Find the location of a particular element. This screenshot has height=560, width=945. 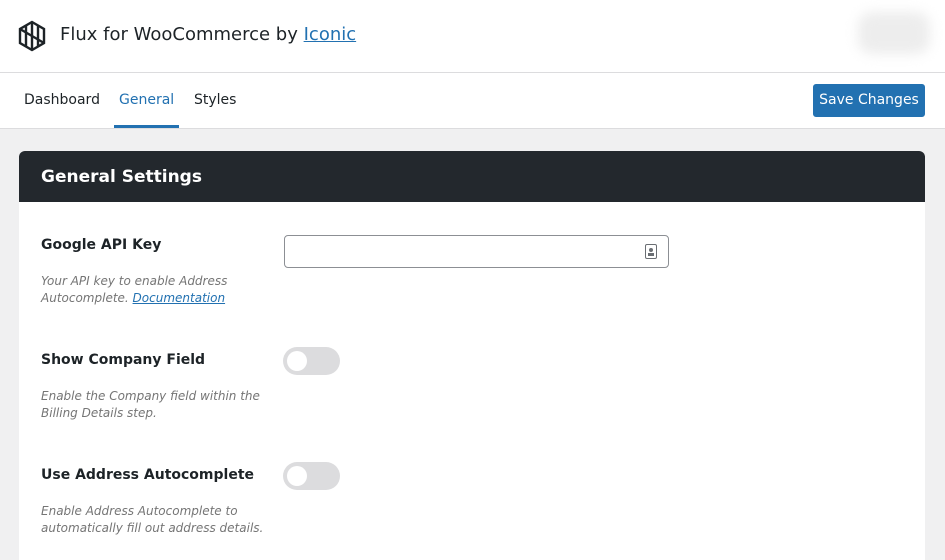

iconic-logo-icon is located at coordinates (32, 36).